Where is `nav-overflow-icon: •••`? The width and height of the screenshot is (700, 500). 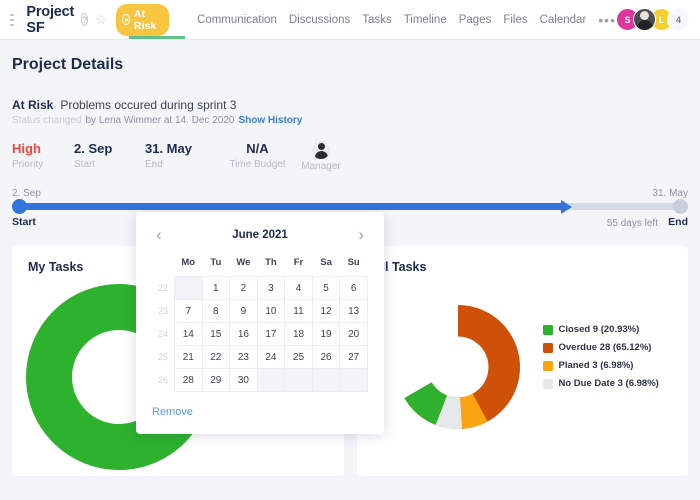 nav-overflow-icon: ••• is located at coordinates (607, 20).